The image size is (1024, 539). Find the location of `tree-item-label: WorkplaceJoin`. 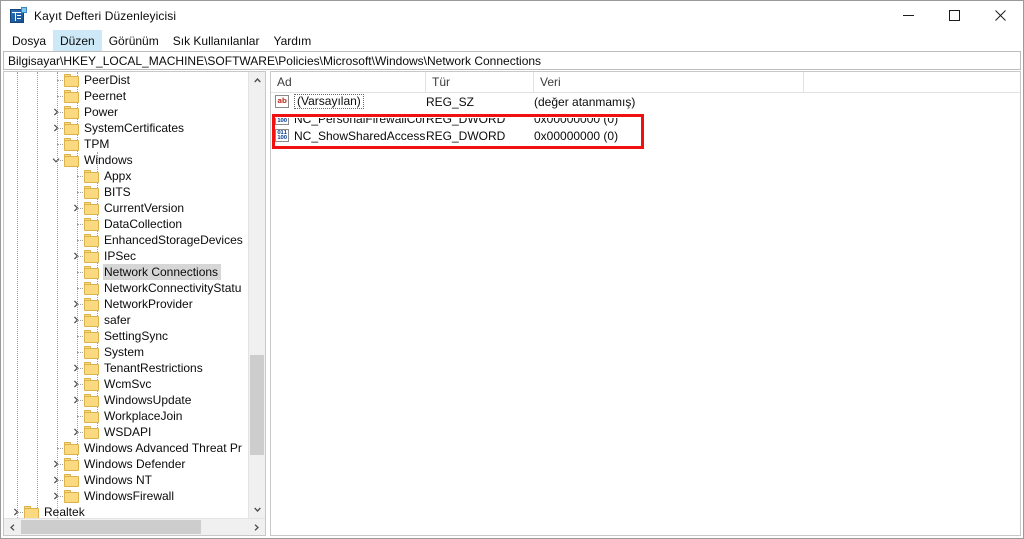

tree-item-label: WorkplaceJoin is located at coordinates (143, 416).